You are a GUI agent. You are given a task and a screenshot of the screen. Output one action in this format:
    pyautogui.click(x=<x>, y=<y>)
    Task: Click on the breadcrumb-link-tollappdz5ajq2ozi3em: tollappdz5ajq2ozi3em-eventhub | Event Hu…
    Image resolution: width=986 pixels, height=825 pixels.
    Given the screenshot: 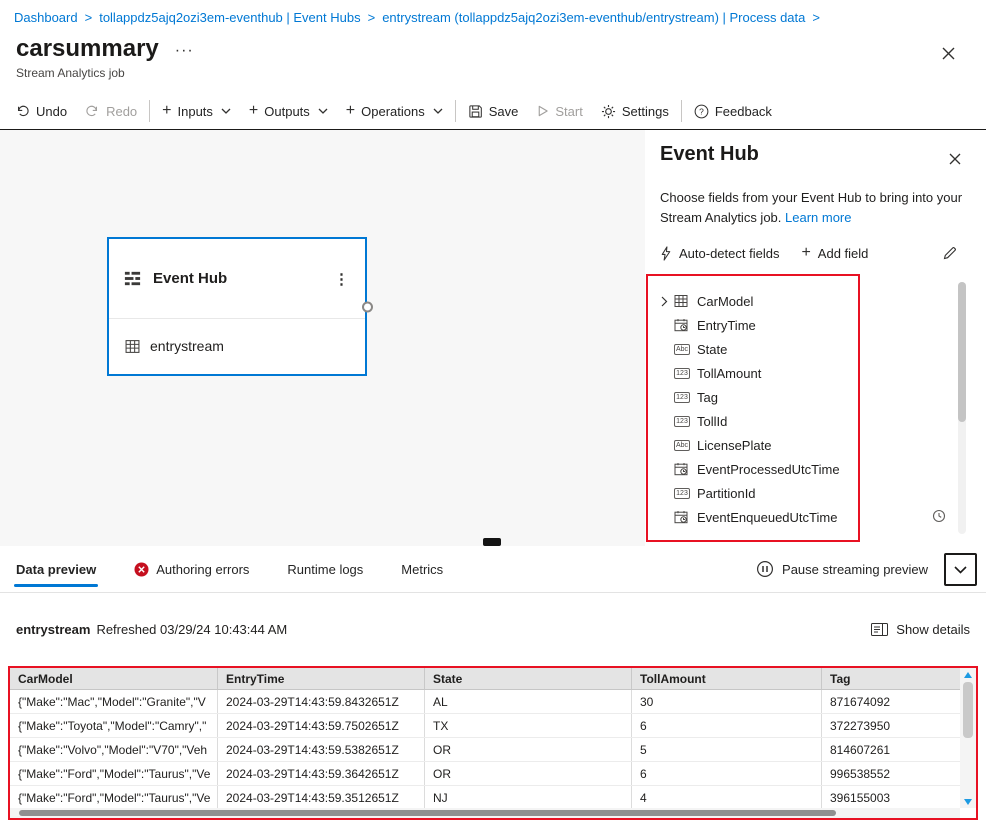 What is the action you would take?
    pyautogui.click(x=229, y=17)
    